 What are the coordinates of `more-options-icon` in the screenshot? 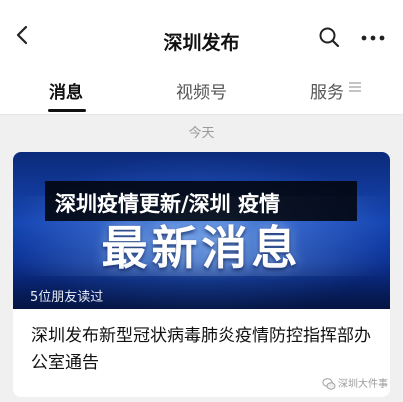 It's located at (373, 38).